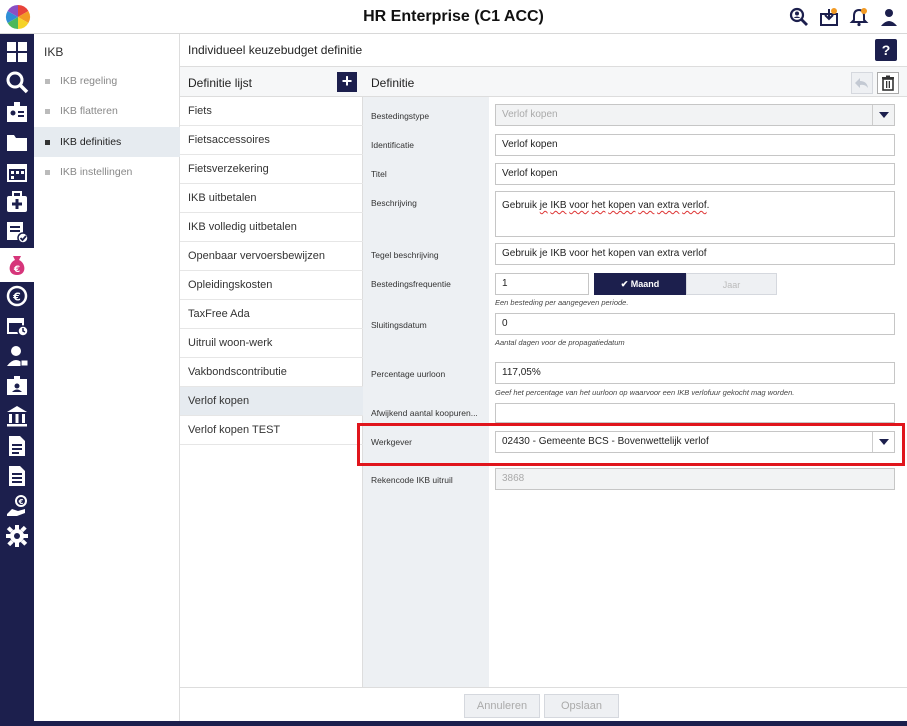  Describe the element at coordinates (17, 142) in the screenshot. I see `folder-icon` at that location.